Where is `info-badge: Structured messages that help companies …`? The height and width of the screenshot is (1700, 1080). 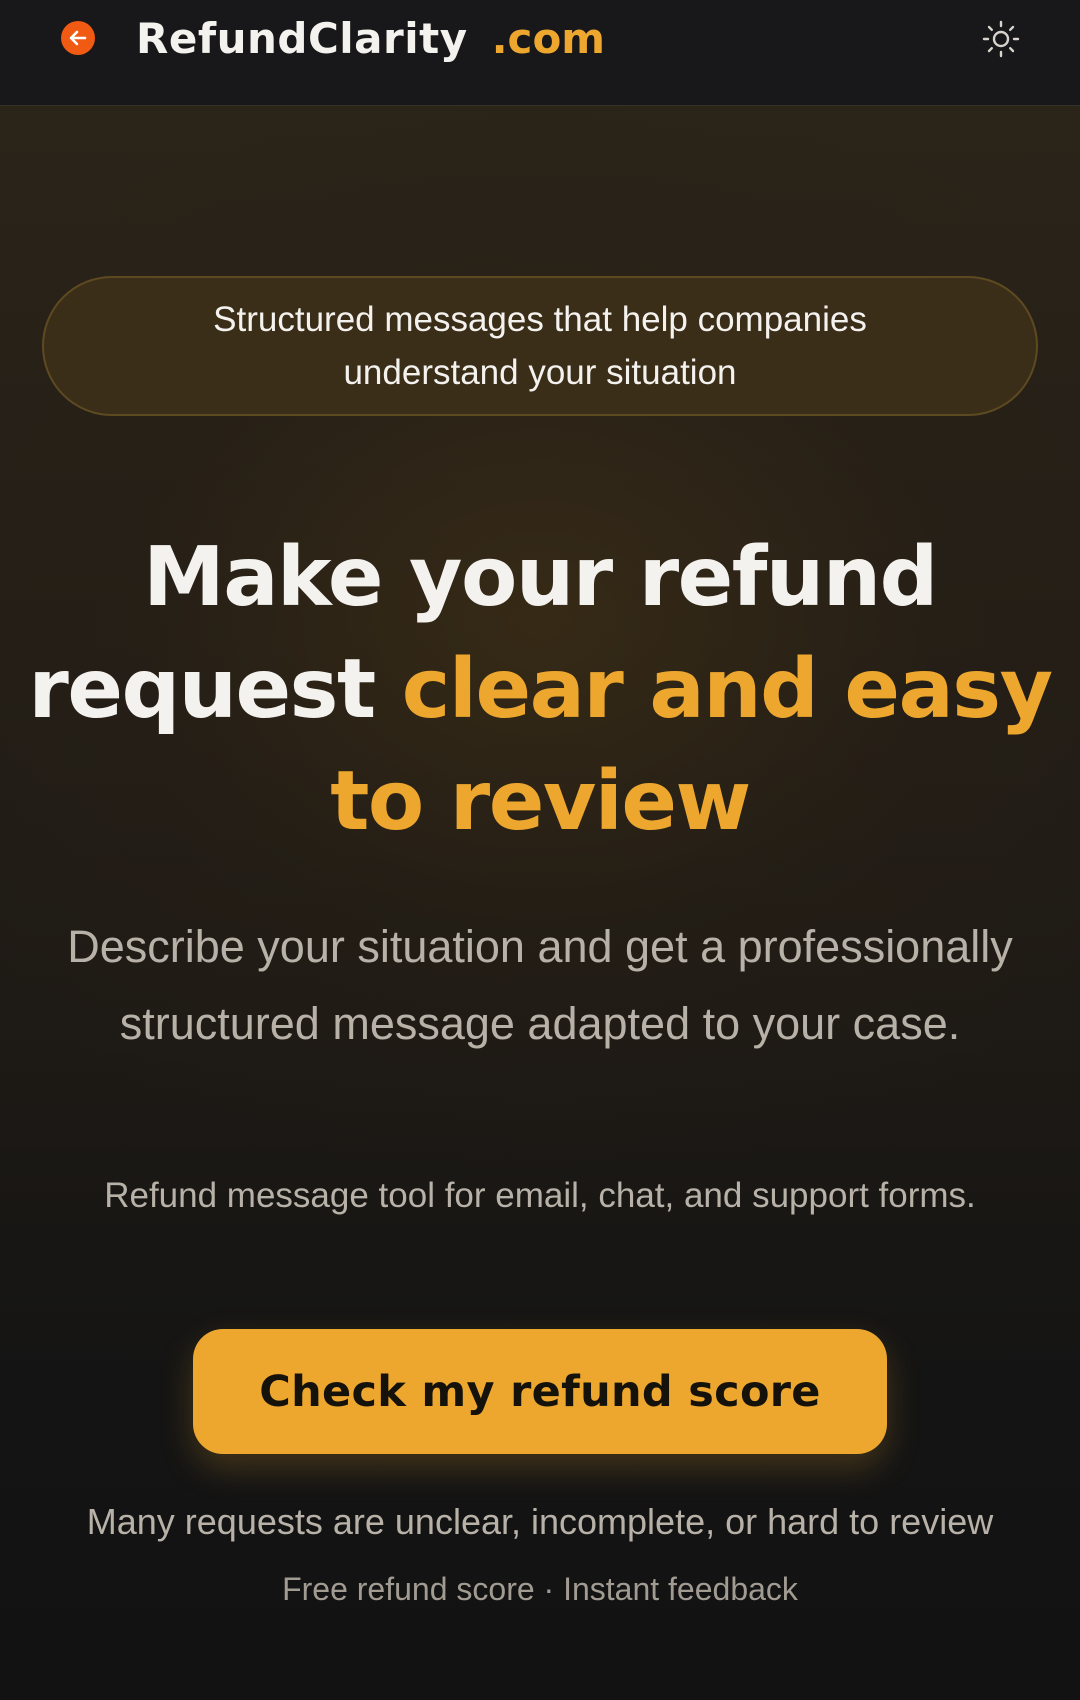 info-badge: Structured messages that help companies … is located at coordinates (540, 346).